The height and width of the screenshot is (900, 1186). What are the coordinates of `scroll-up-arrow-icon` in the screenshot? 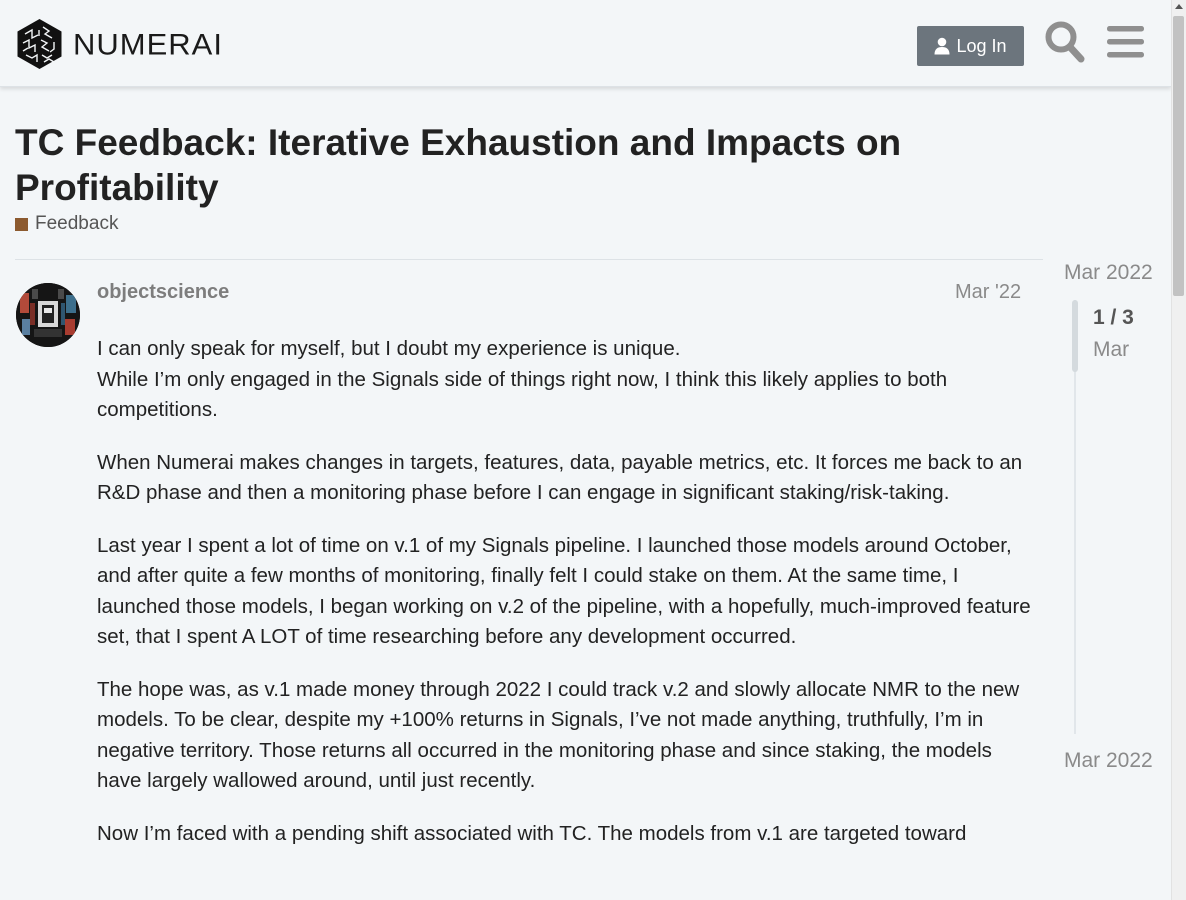 It's located at (1179, 6).